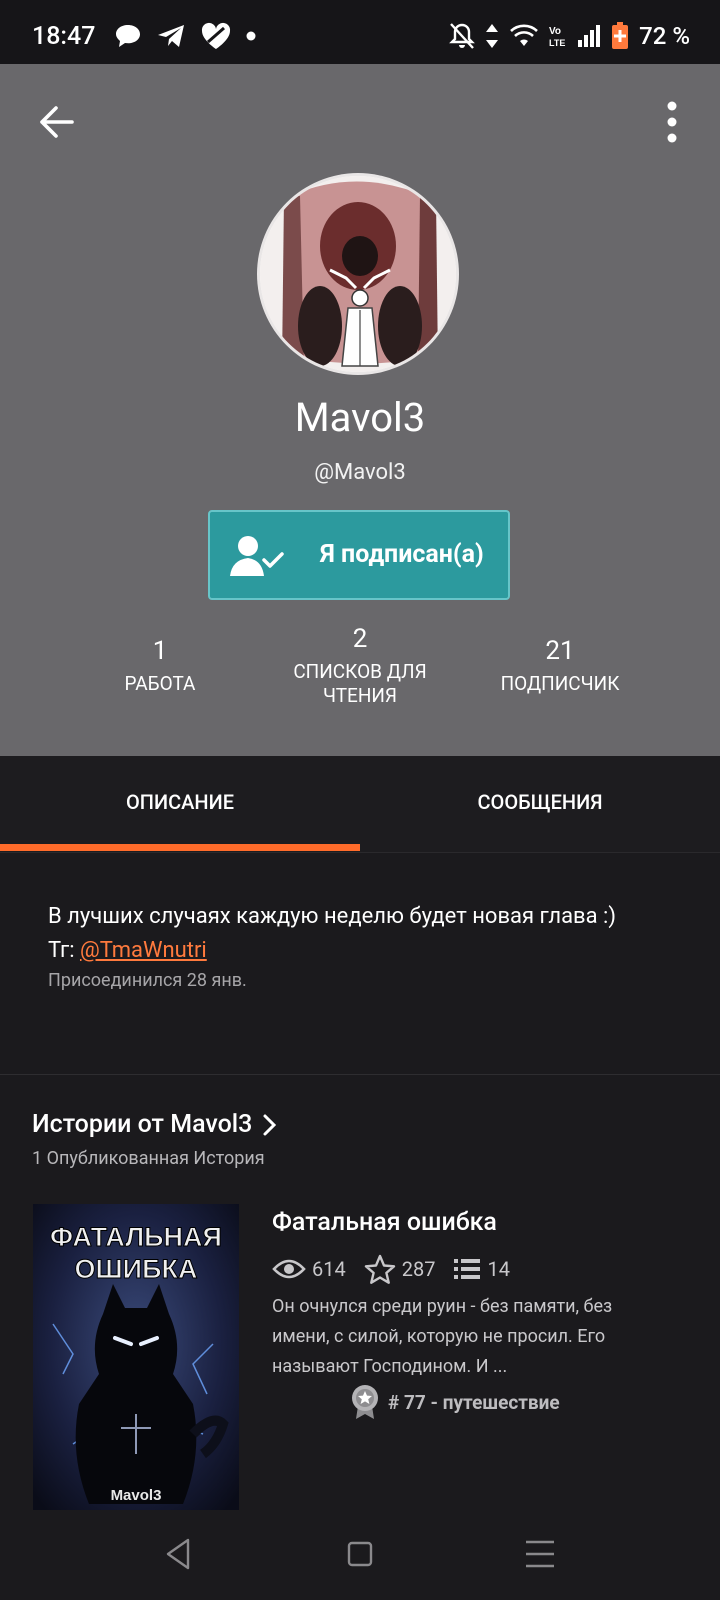  What do you see at coordinates (142, 1124) in the screenshot?
I see `stories-section-title-text: Истории от Mavol3` at bounding box center [142, 1124].